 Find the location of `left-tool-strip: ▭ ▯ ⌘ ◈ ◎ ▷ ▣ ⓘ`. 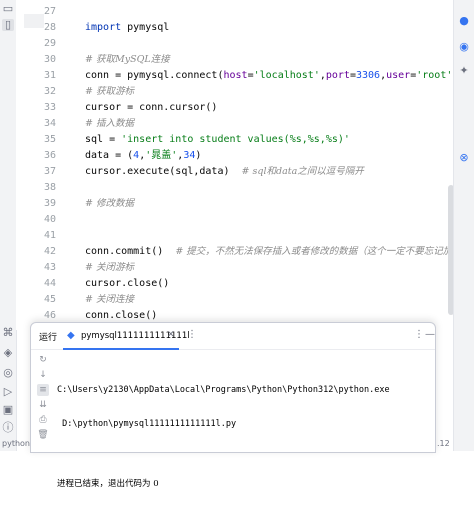

left-tool-strip: ▭ ▯ ⌘ ◈ ◎ ▷ ▣ ⓘ is located at coordinates (8, 225).